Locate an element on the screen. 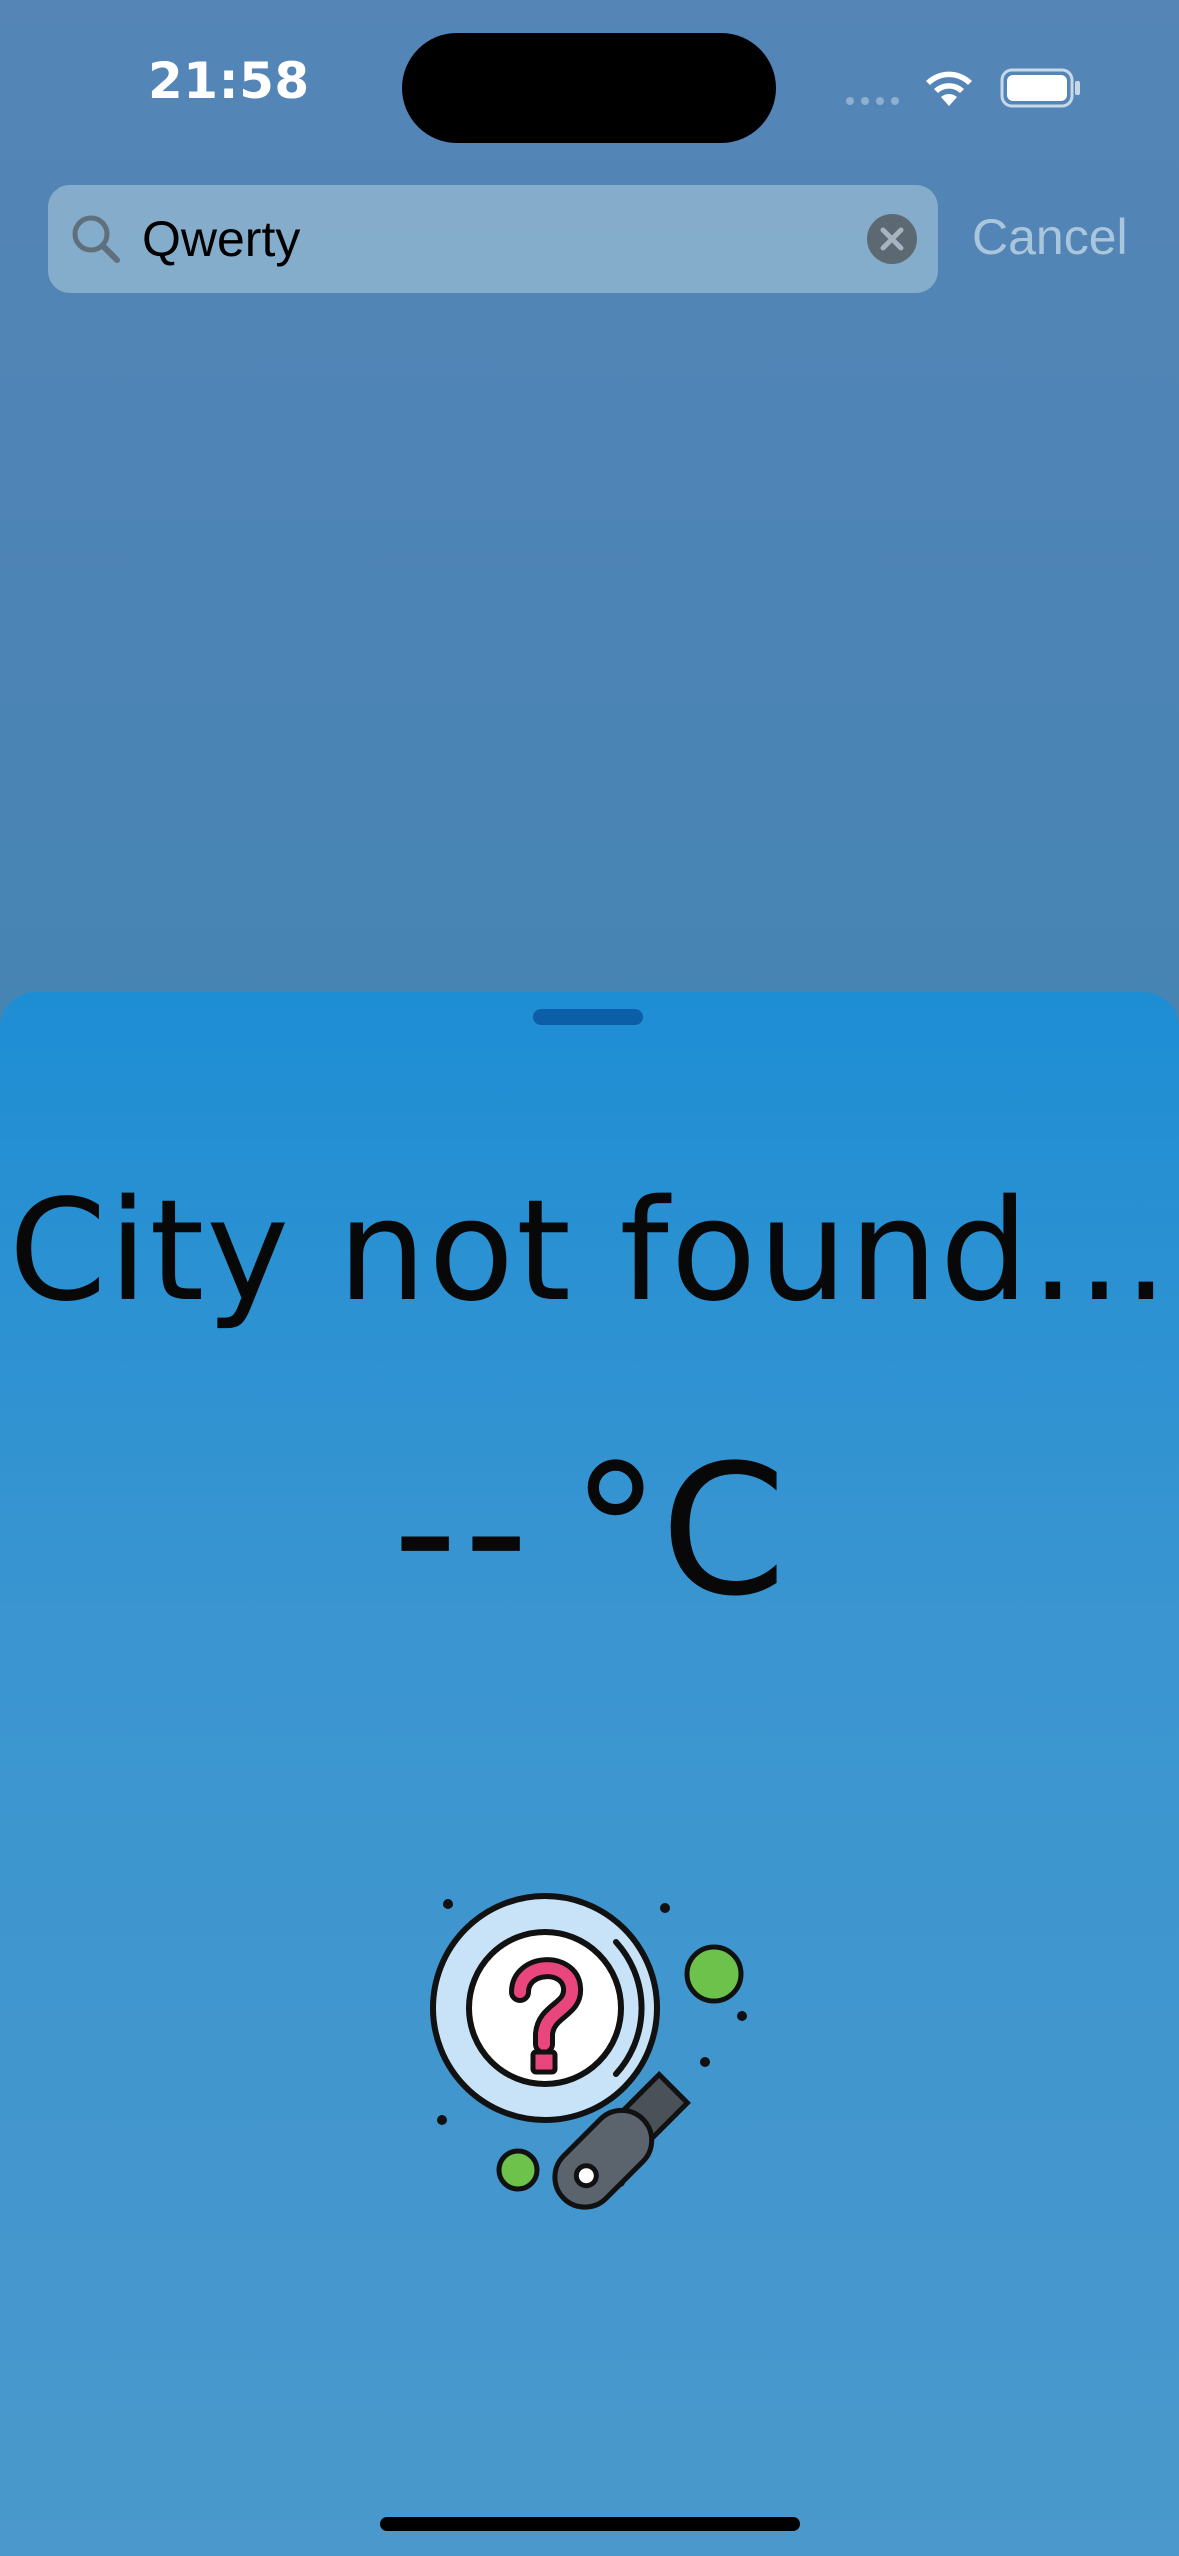  home-indicator is located at coordinates (590, 2524).